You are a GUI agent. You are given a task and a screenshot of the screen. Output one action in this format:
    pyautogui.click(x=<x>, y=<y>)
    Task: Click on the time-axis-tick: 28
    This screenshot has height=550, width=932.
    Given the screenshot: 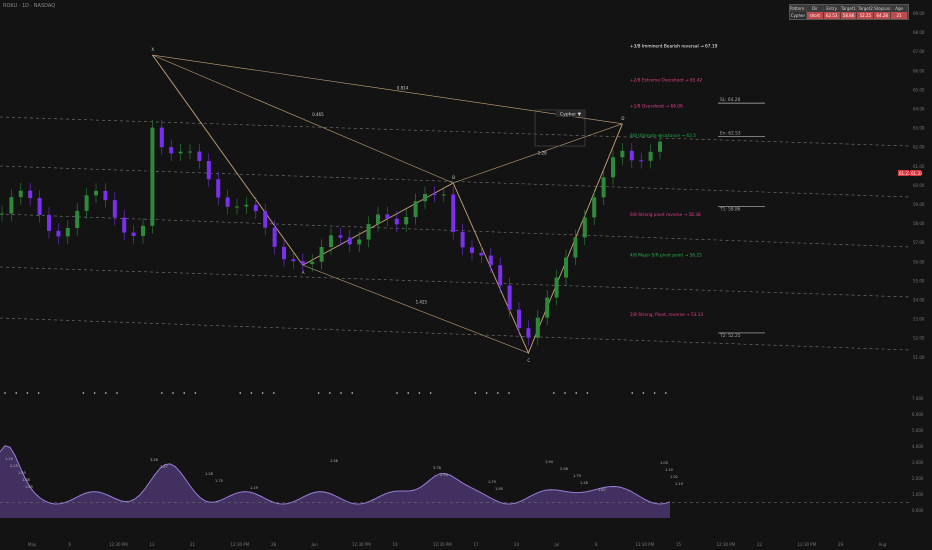 What is the action you would take?
    pyautogui.click(x=274, y=544)
    